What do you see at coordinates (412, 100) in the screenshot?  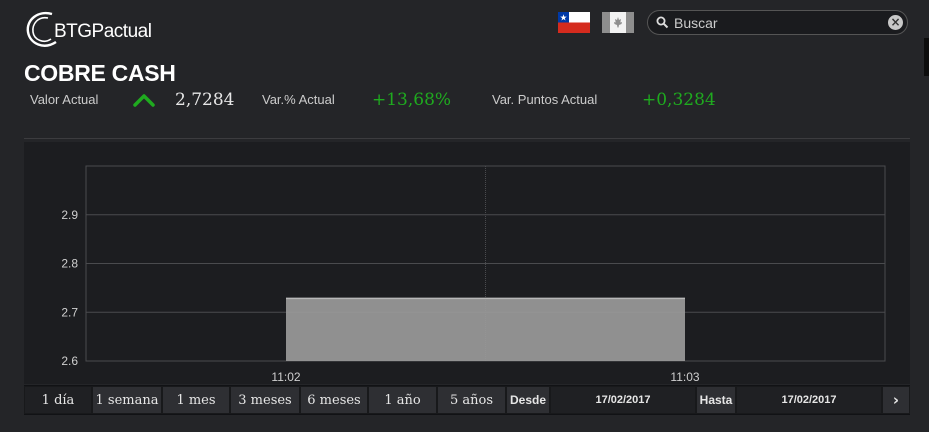 I see `var-pct-value: +13,68%` at bounding box center [412, 100].